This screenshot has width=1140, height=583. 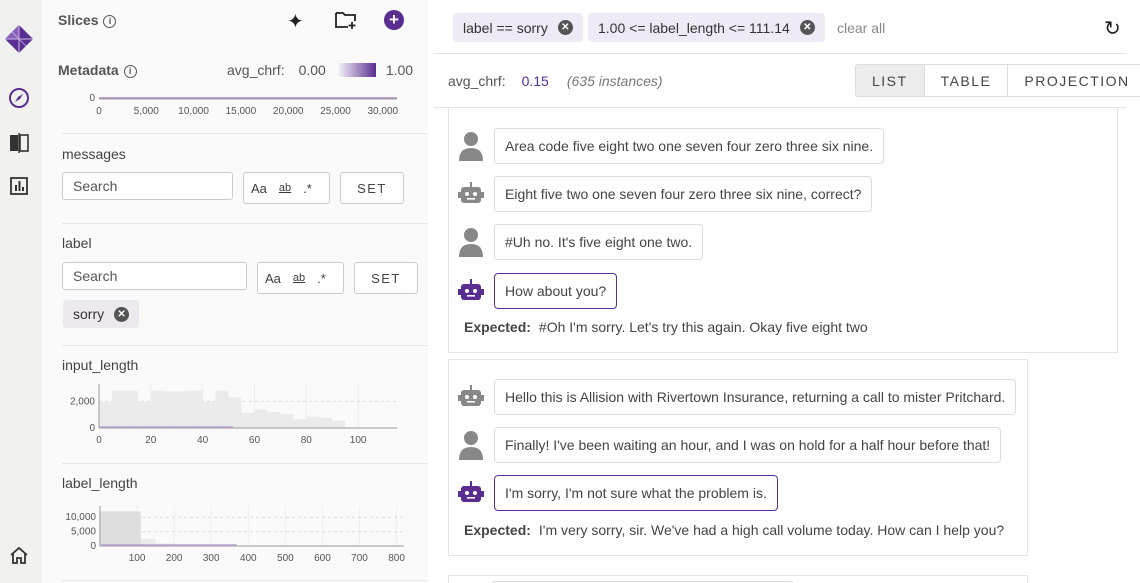 I want to click on add-slice-button: +, so click(x=394, y=20).